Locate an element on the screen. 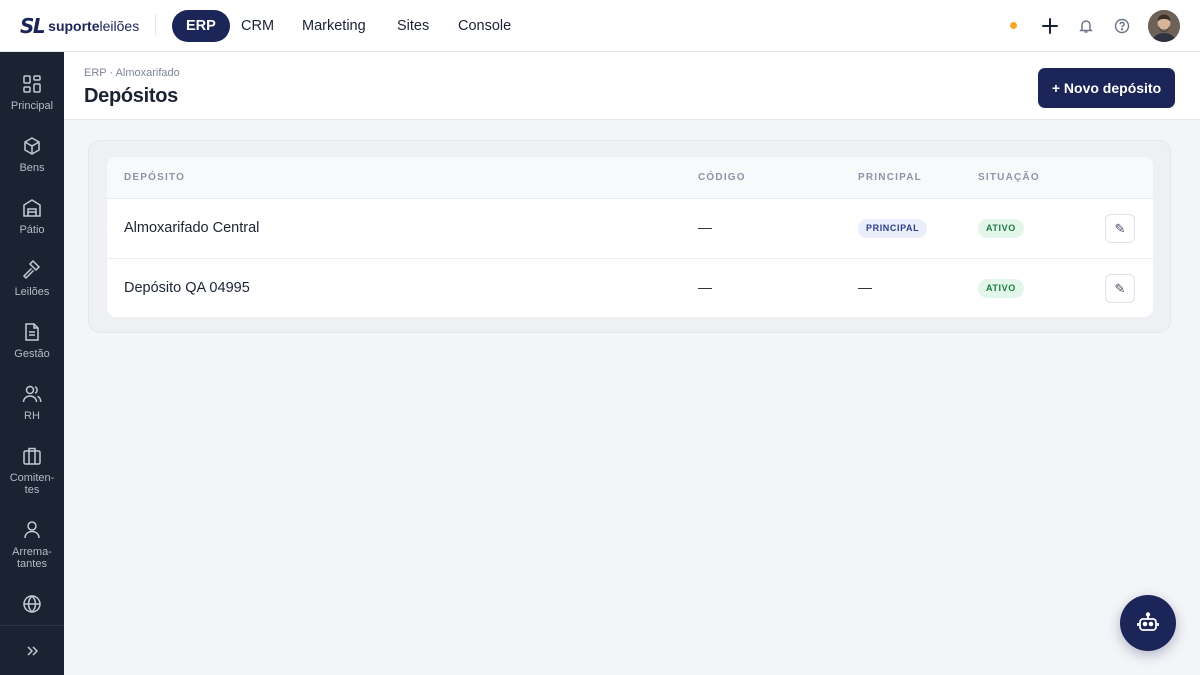 The height and width of the screenshot is (675, 1200). logo-mark: SL is located at coordinates (33, 26).